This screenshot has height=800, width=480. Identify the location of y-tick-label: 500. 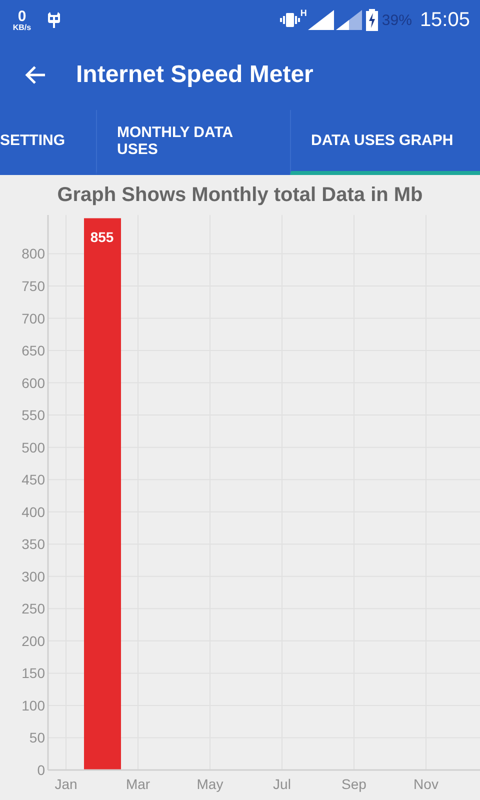
(33, 447).